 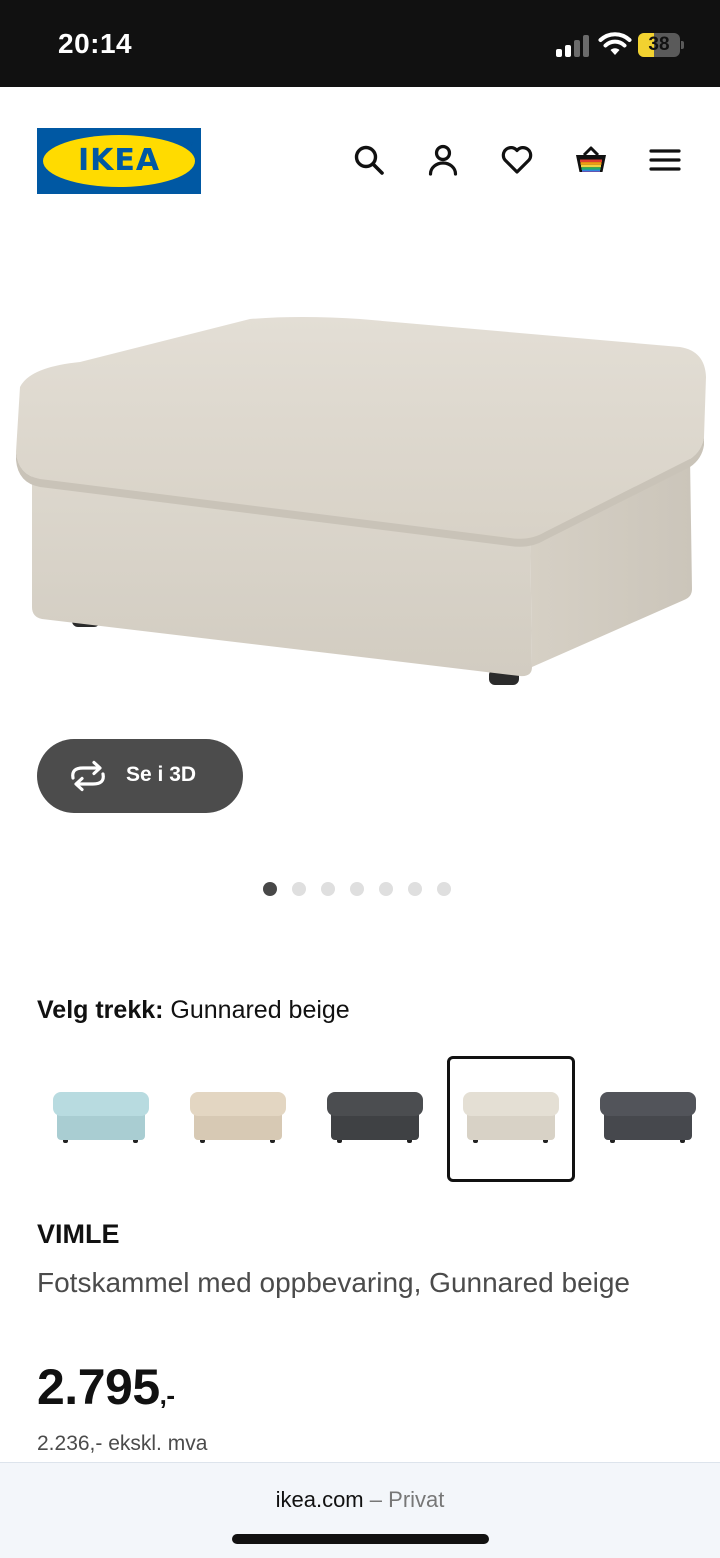 What do you see at coordinates (416, 1499) in the screenshot?
I see `private-mode-label: Privat` at bounding box center [416, 1499].